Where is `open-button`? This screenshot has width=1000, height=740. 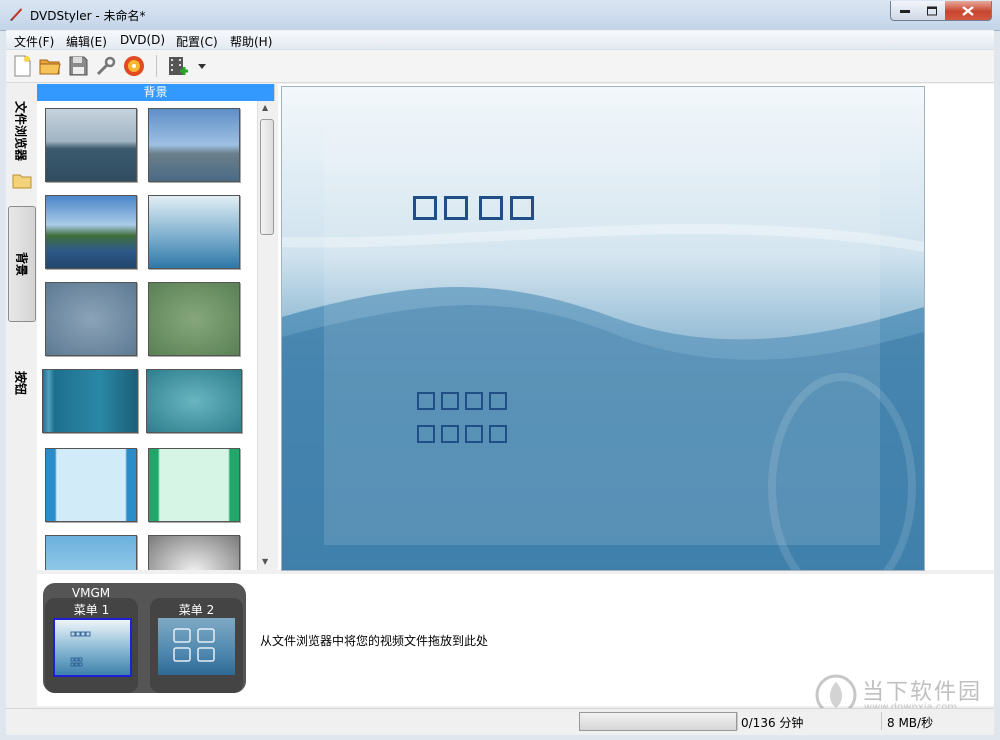 open-button is located at coordinates (50, 66).